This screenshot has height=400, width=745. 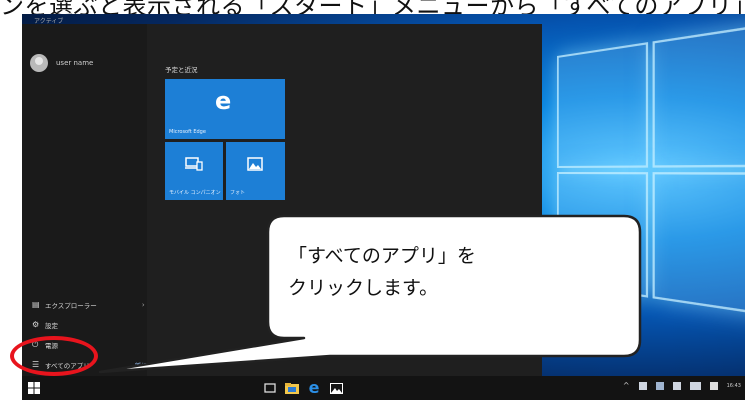 I want to click on highlight-ring, so click(x=54, y=356).